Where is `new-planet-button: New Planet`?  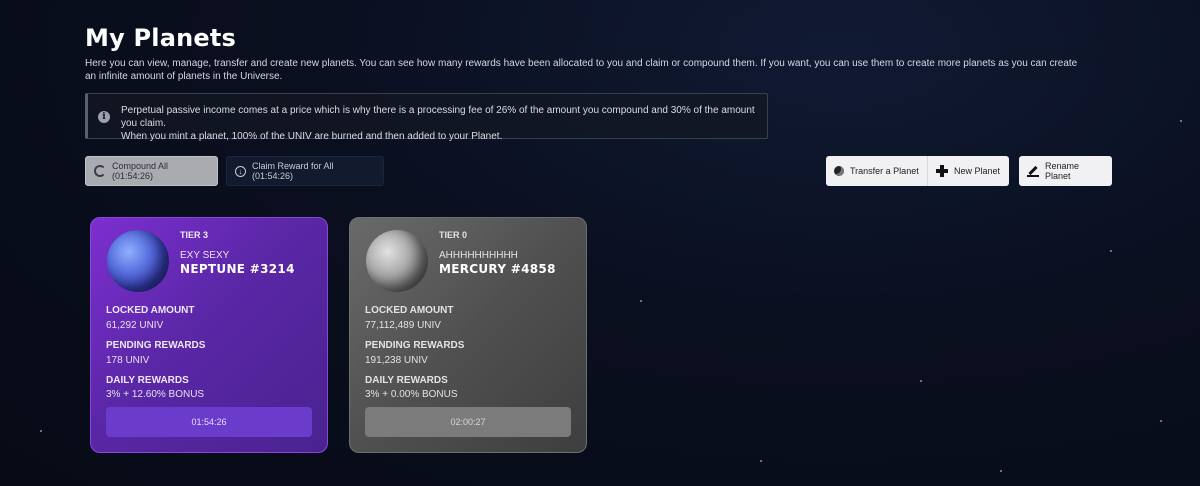 new-planet-button: New Planet is located at coordinates (968, 171).